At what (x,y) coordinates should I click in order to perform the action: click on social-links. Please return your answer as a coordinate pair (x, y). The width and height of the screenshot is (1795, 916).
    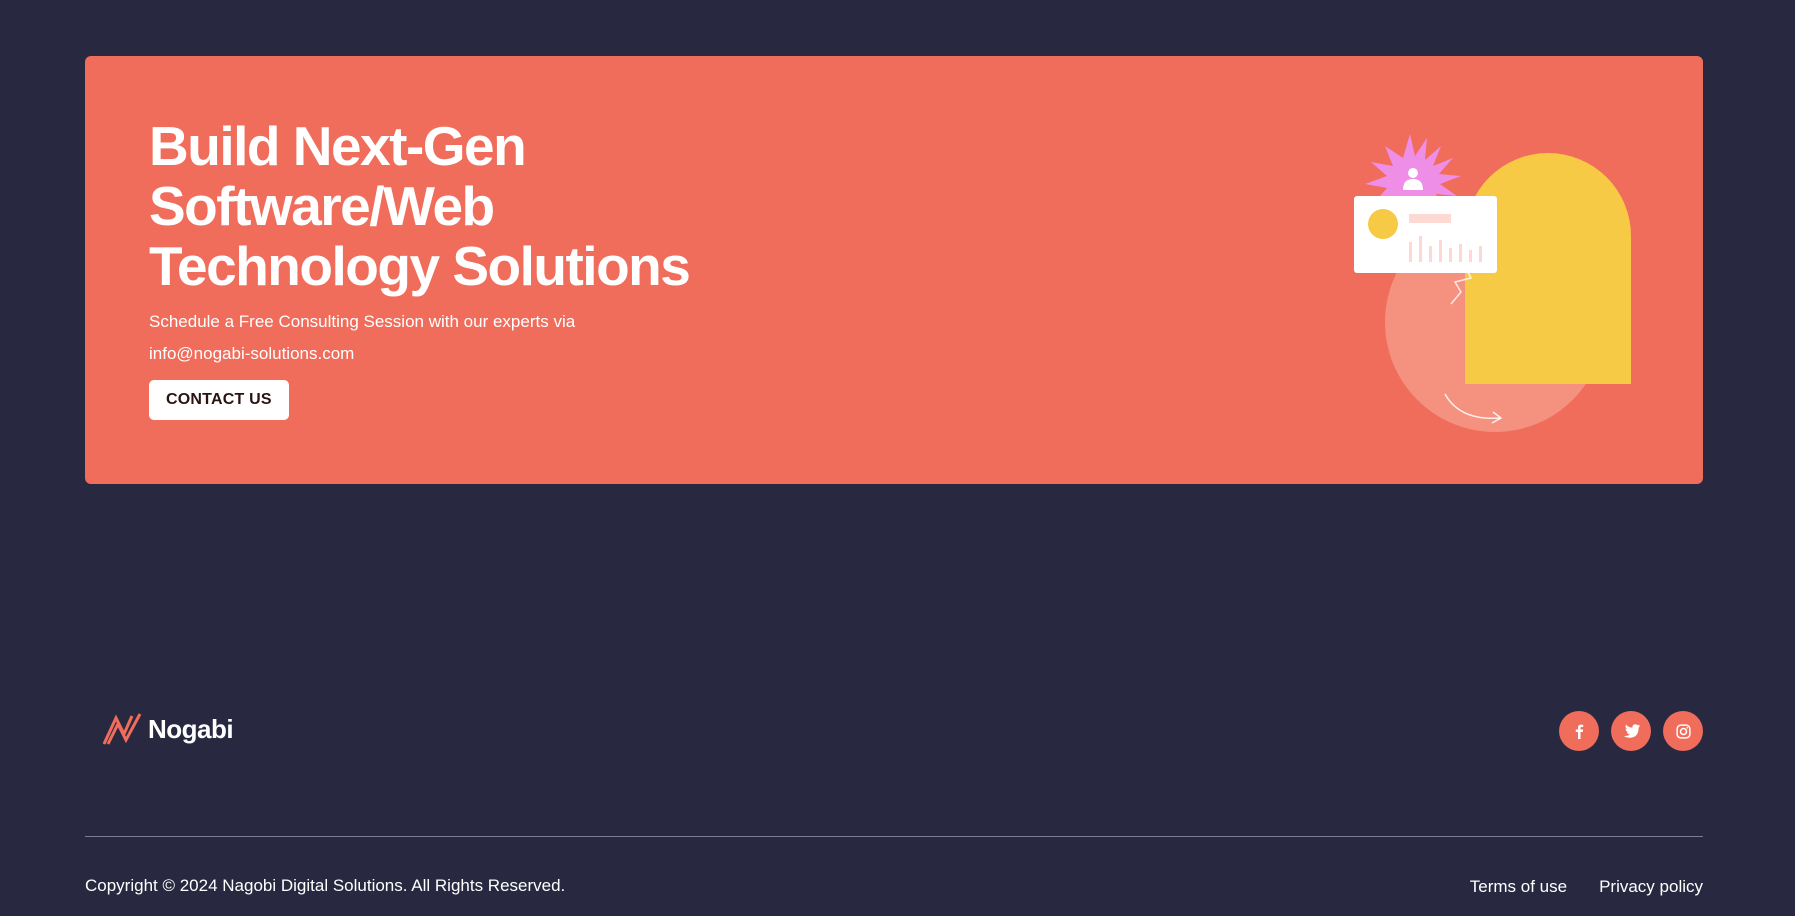
    Looking at the image, I should click on (1631, 731).